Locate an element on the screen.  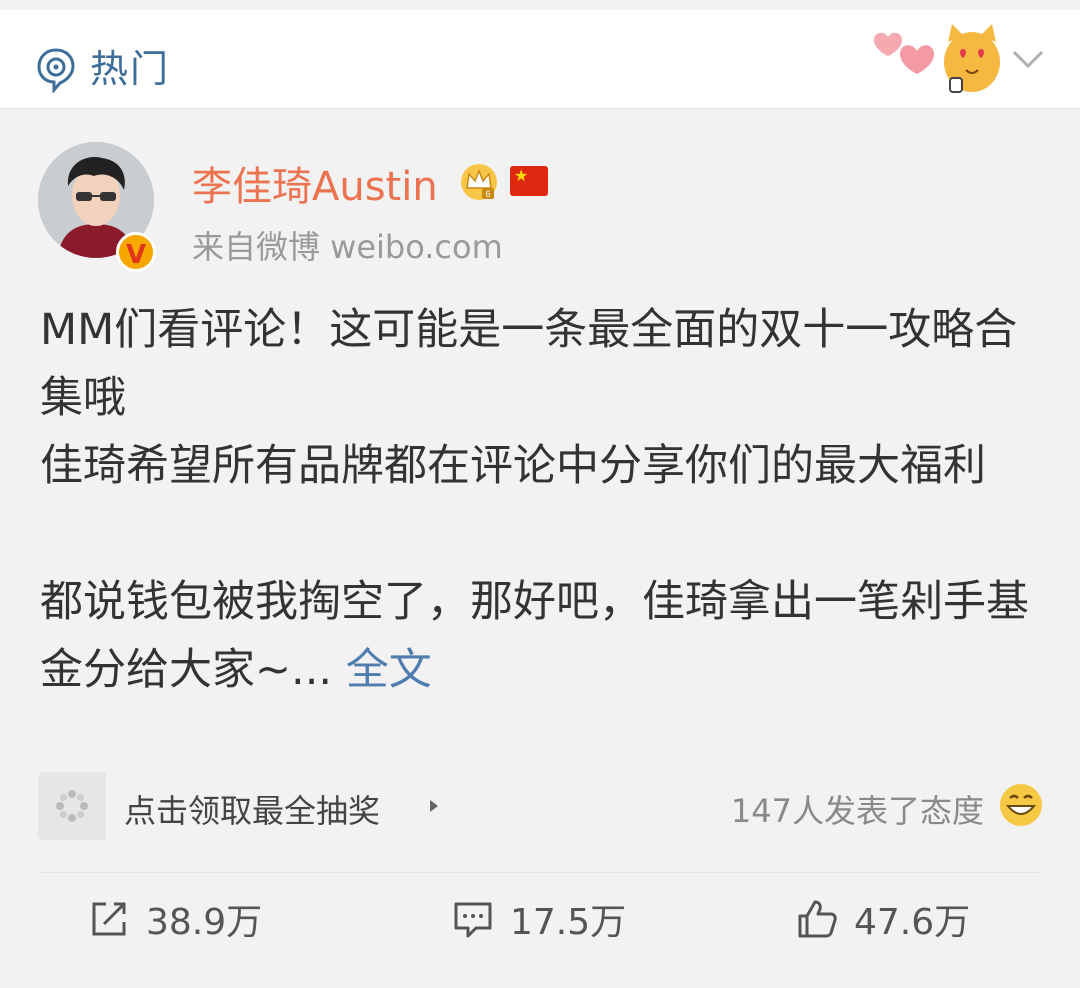
username-link: 李佳琦Austin is located at coordinates (315, 183).